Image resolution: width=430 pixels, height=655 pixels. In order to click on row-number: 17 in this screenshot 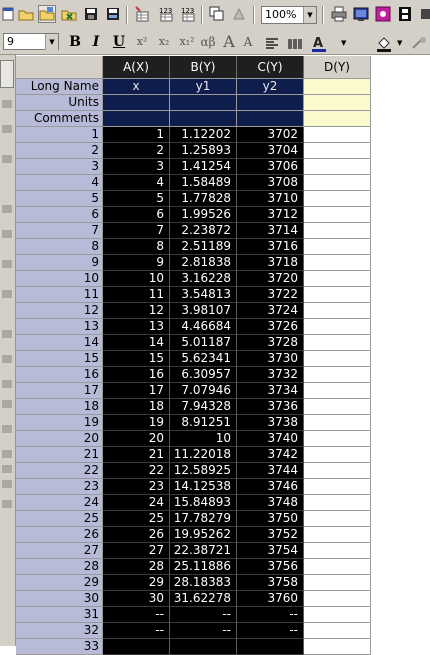, I will do `click(59, 391)`.